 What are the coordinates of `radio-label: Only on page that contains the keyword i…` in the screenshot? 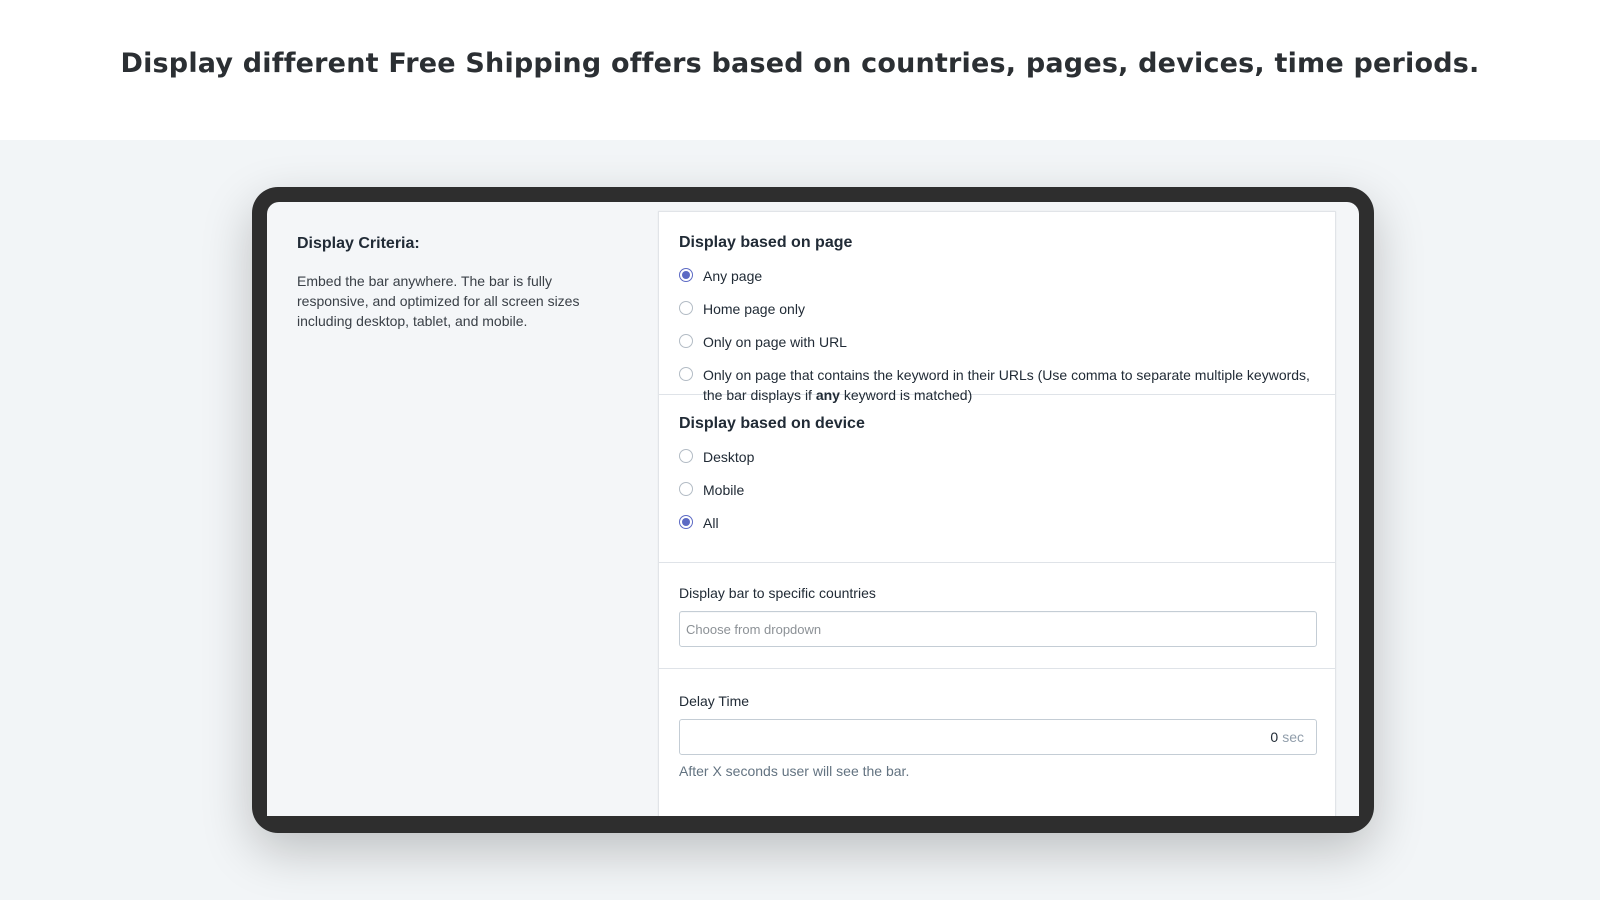 It's located at (1009, 385).